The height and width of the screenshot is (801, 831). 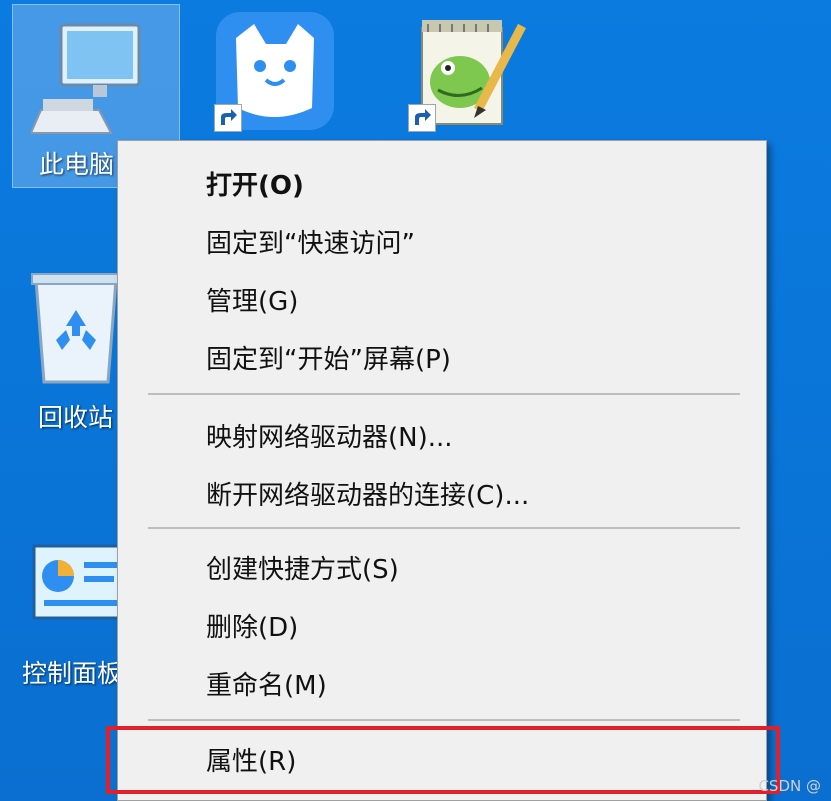 I want to click on desktop-icon-recycle-bin: 回收站, so click(x=67, y=352).